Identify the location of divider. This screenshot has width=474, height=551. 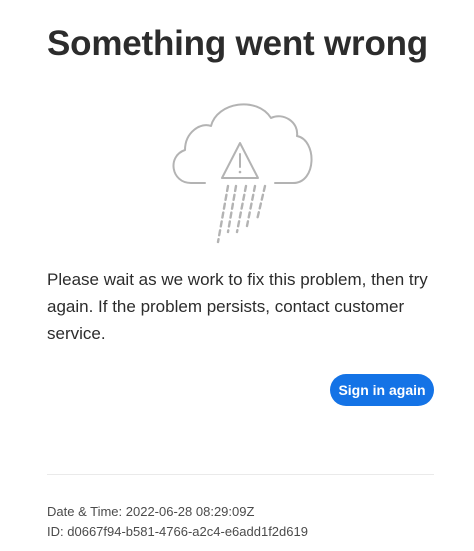
(240, 474).